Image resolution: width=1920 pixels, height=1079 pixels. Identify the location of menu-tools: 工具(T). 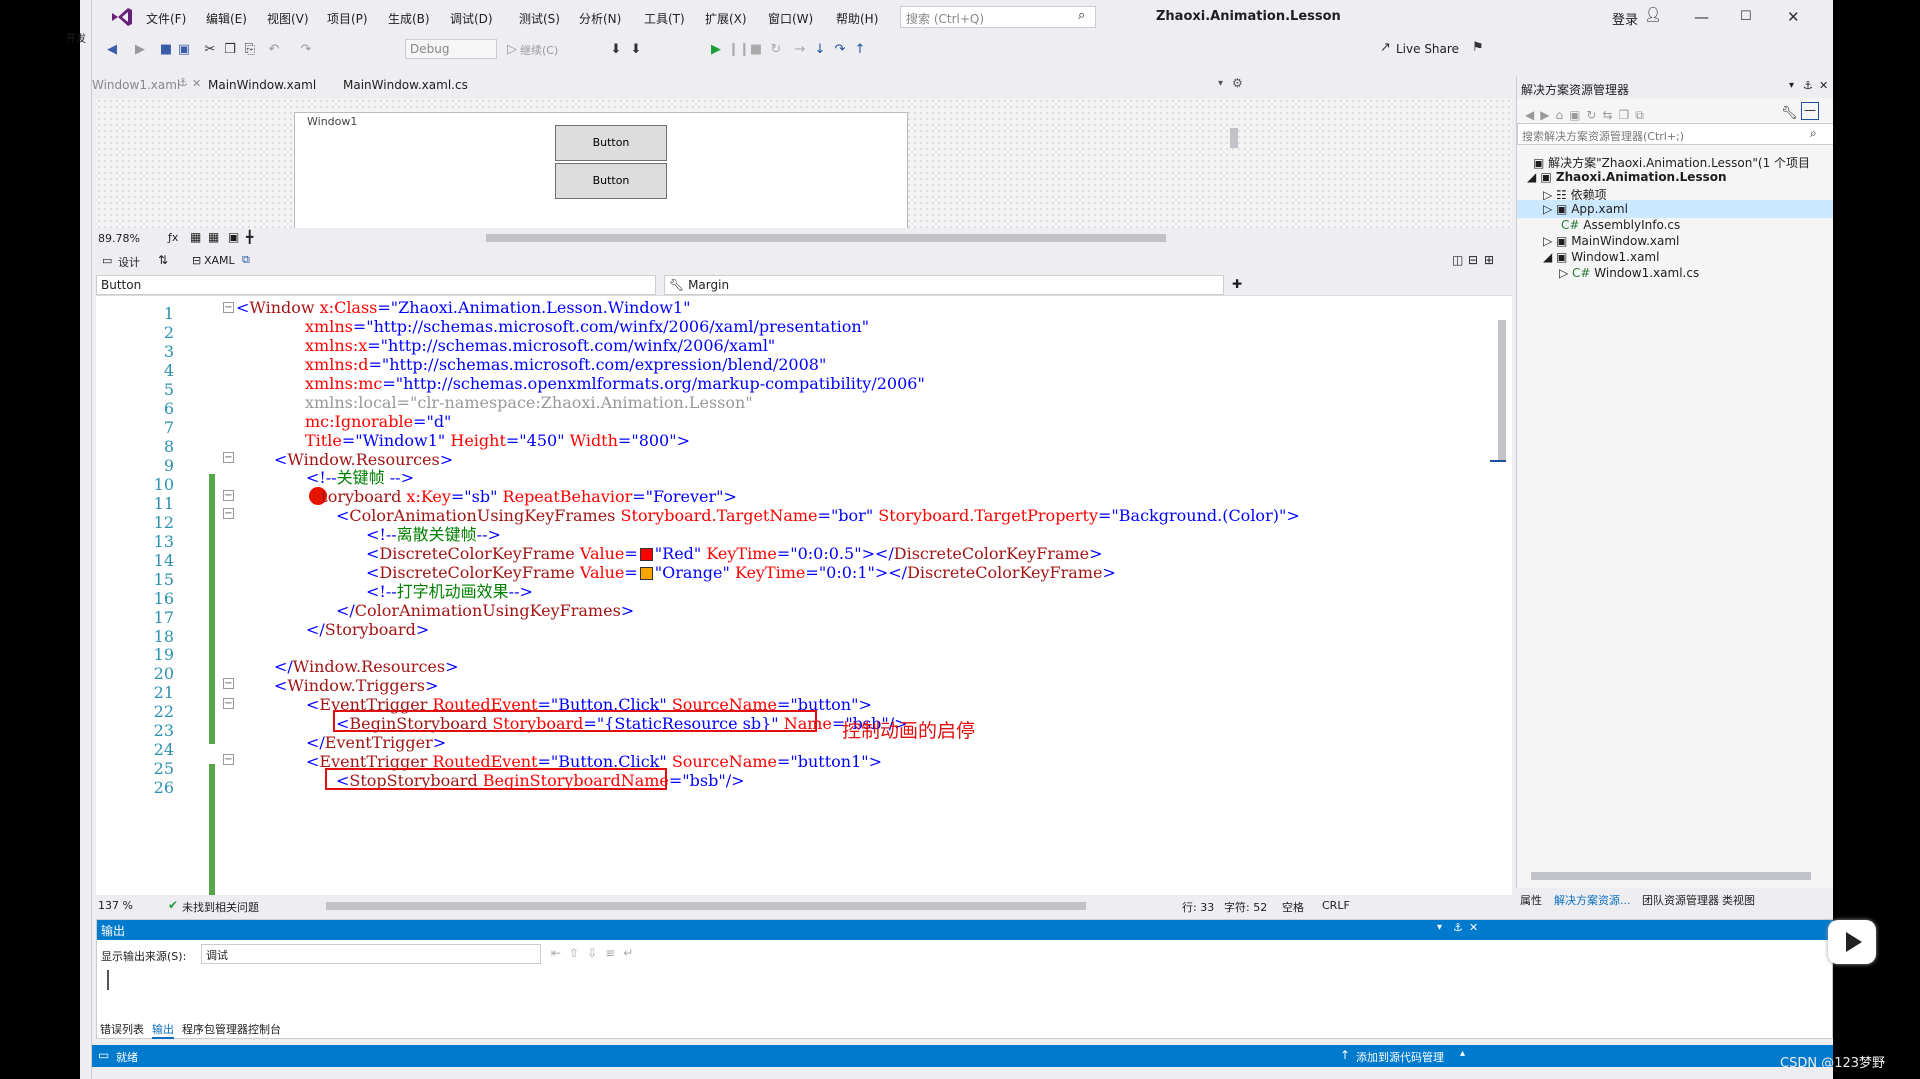
(664, 18).